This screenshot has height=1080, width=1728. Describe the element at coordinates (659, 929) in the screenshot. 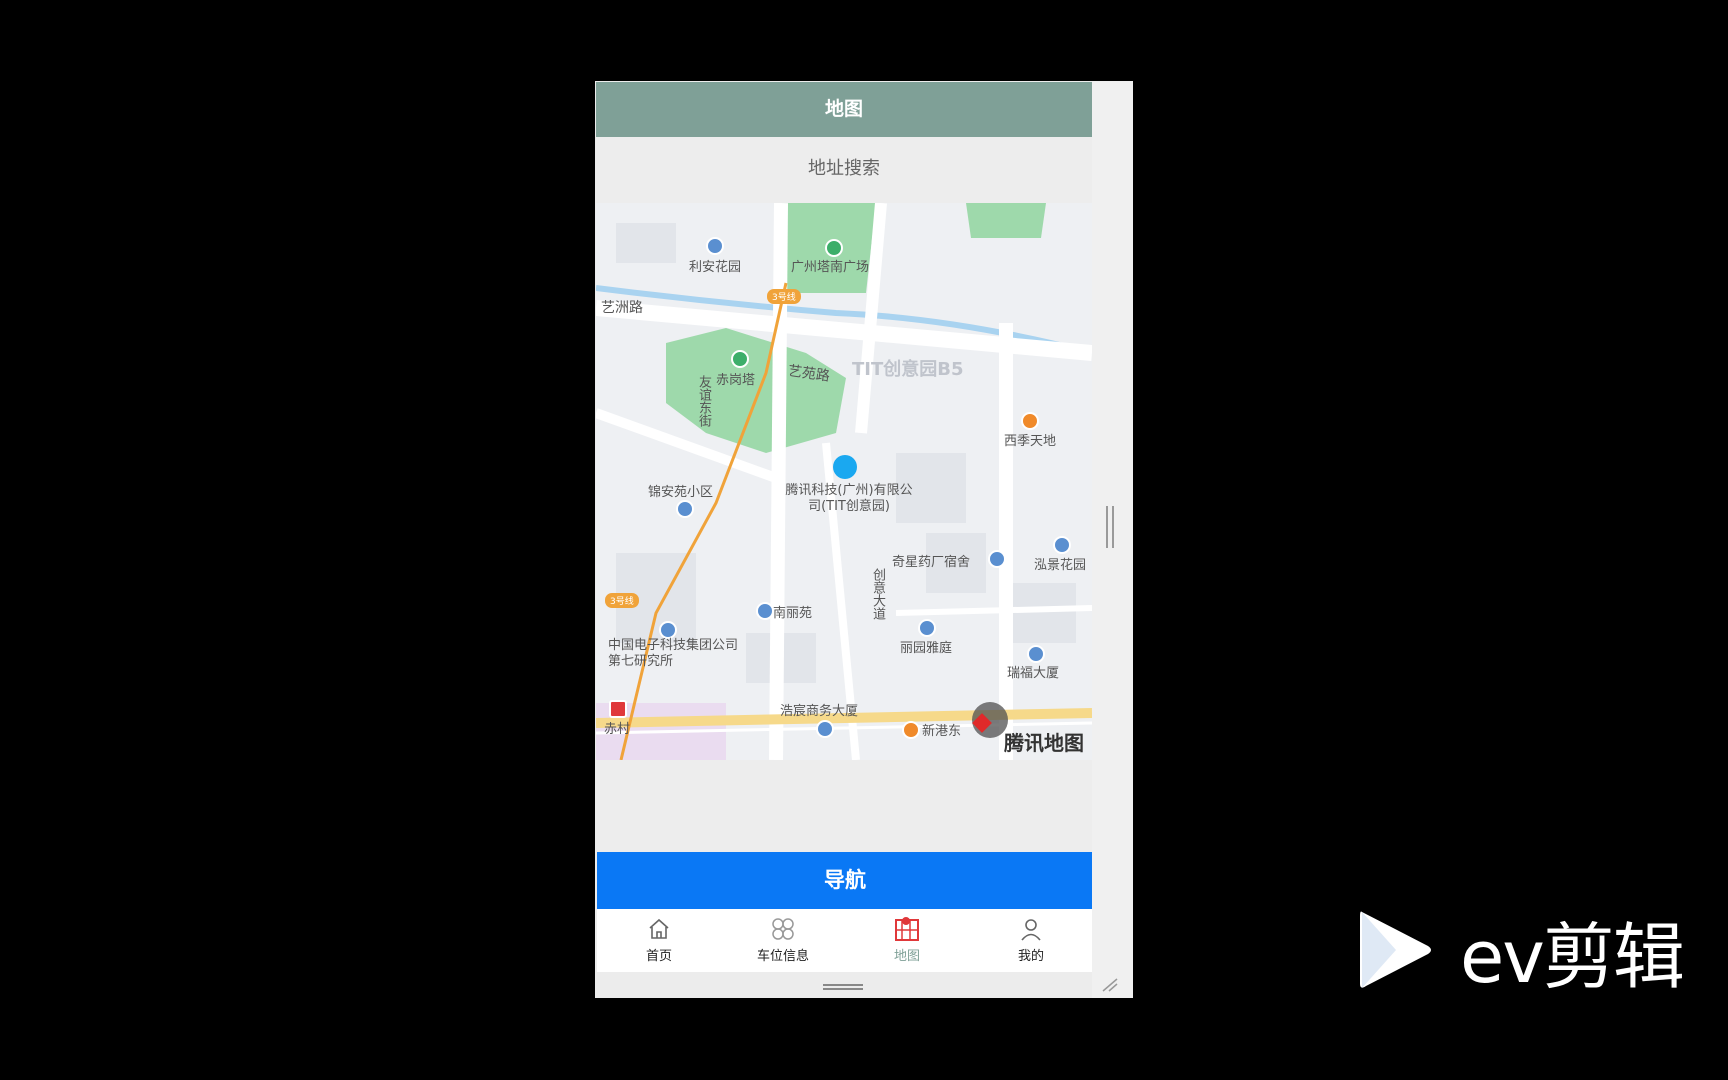

I see `home-icon` at that location.